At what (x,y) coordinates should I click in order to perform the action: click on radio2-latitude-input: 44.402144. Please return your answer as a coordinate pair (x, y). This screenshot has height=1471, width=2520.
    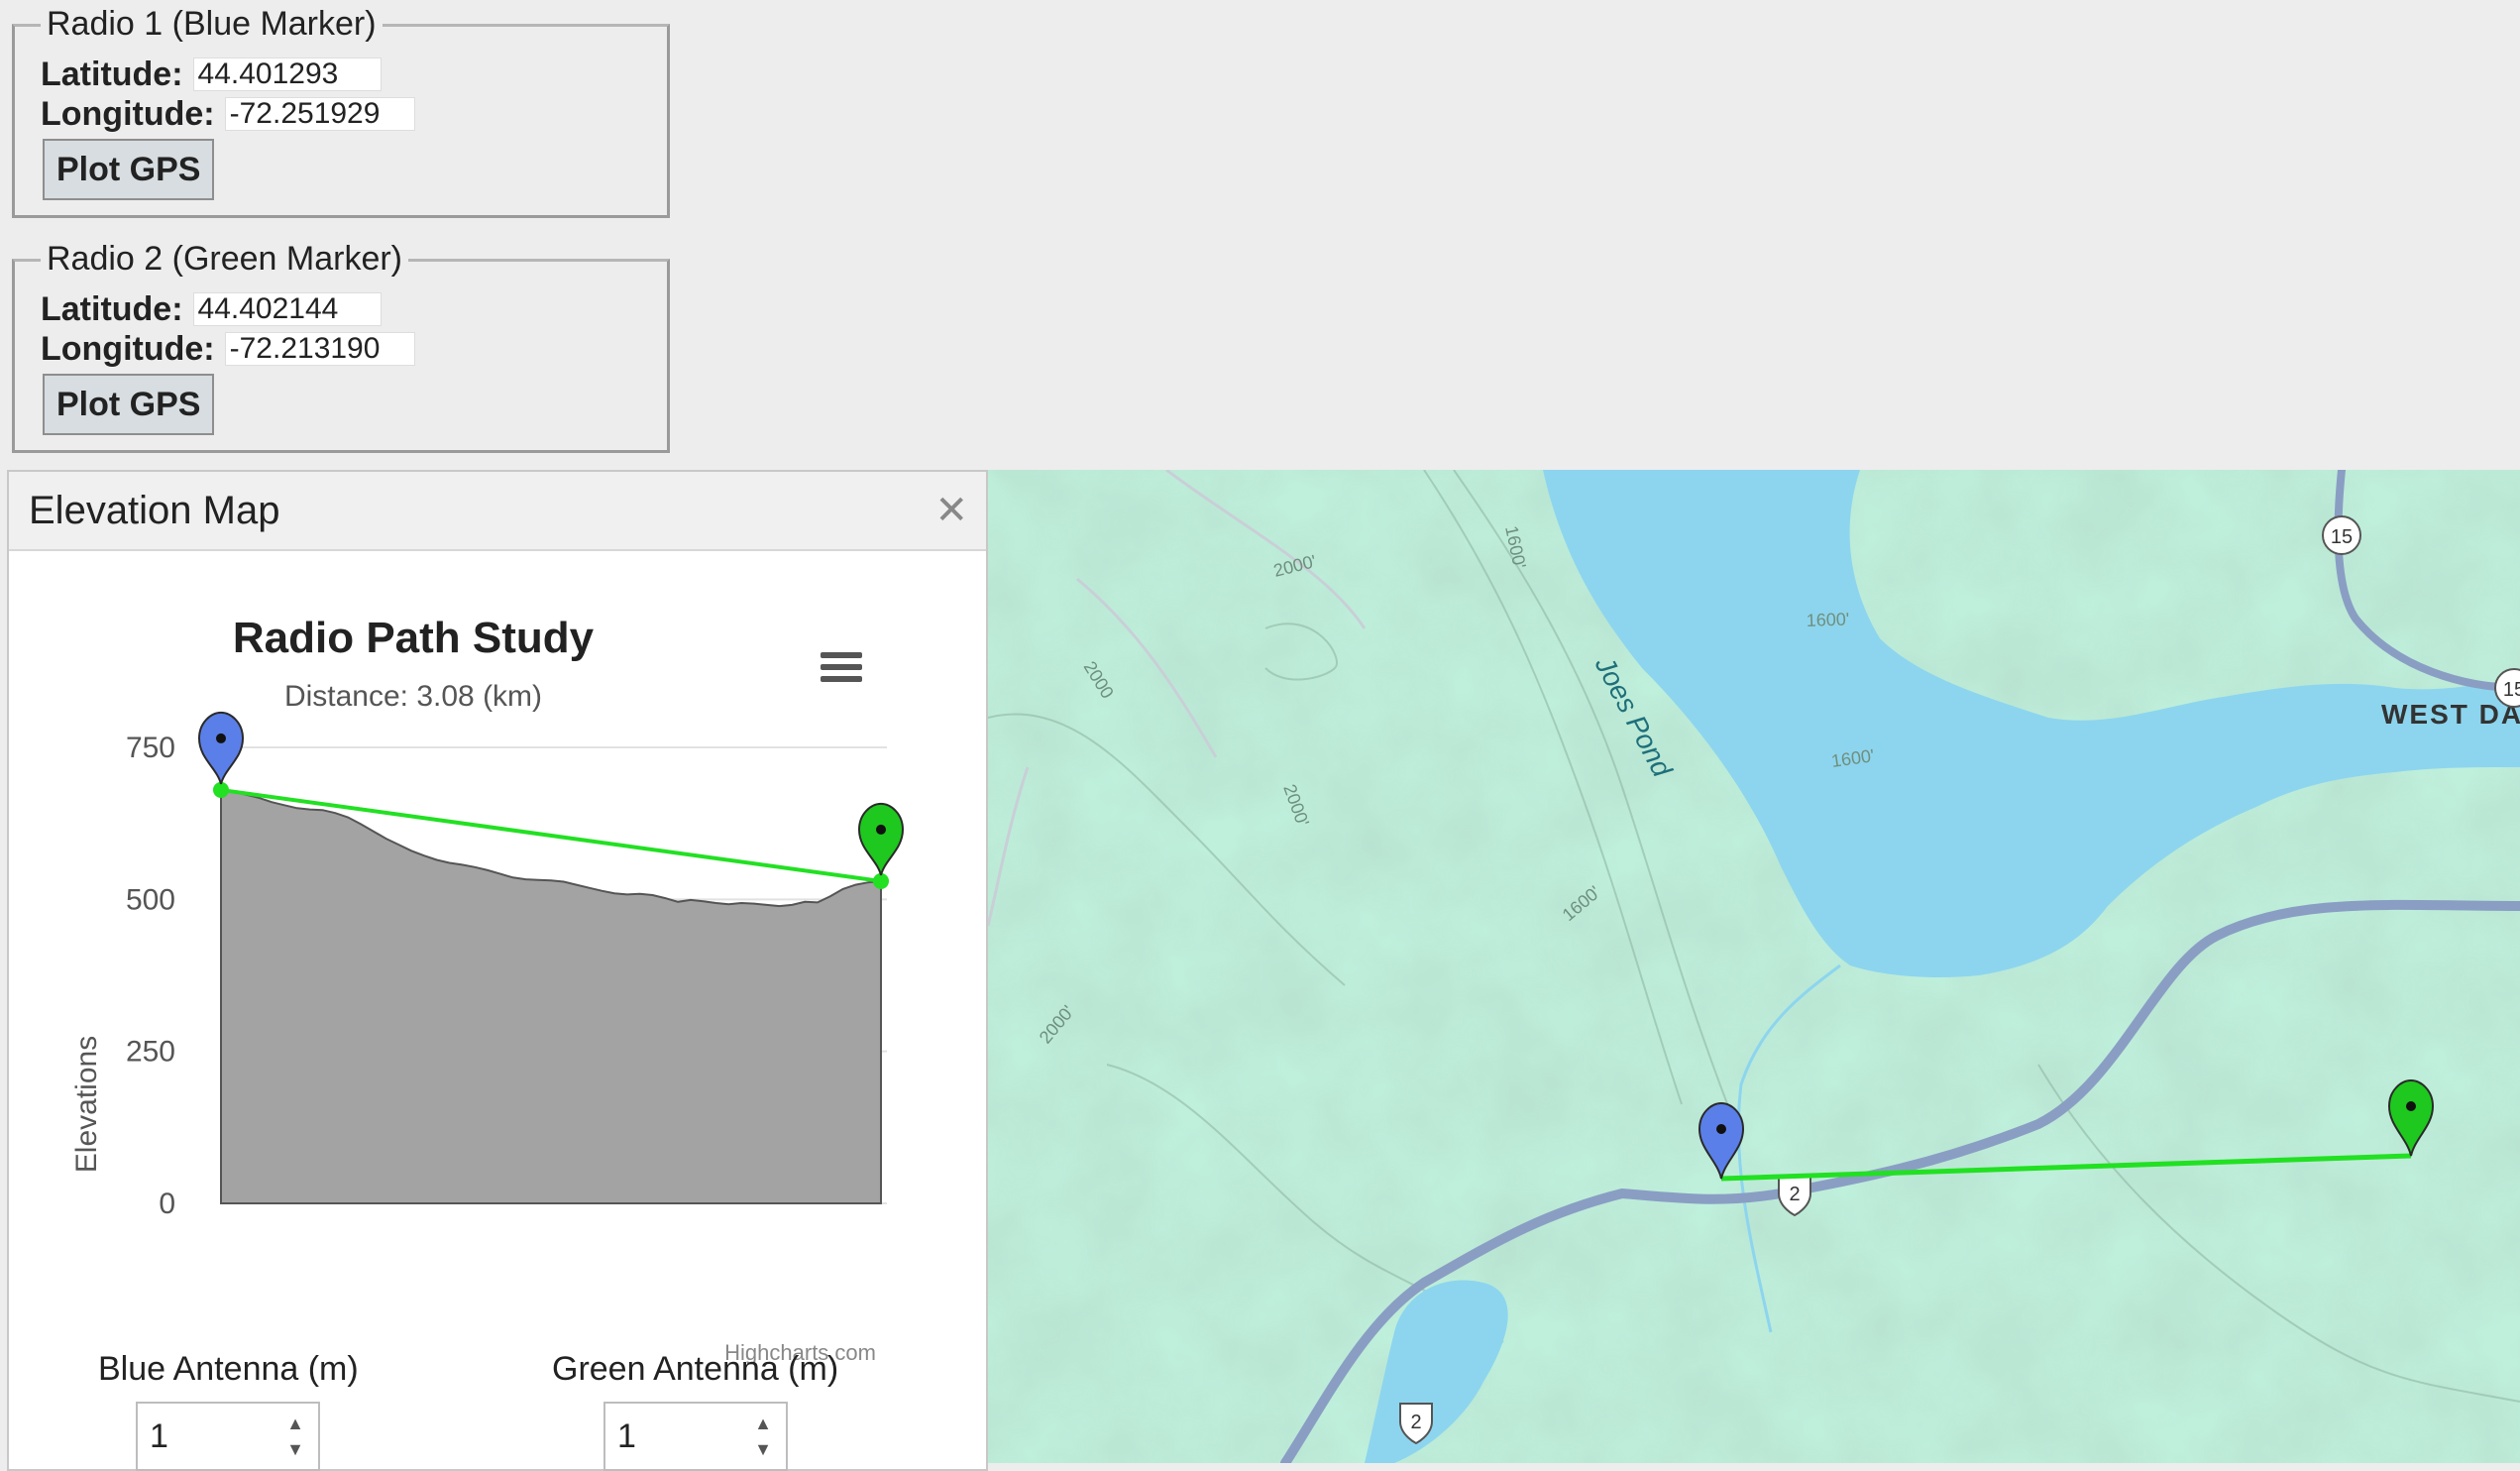
    Looking at the image, I should click on (287, 309).